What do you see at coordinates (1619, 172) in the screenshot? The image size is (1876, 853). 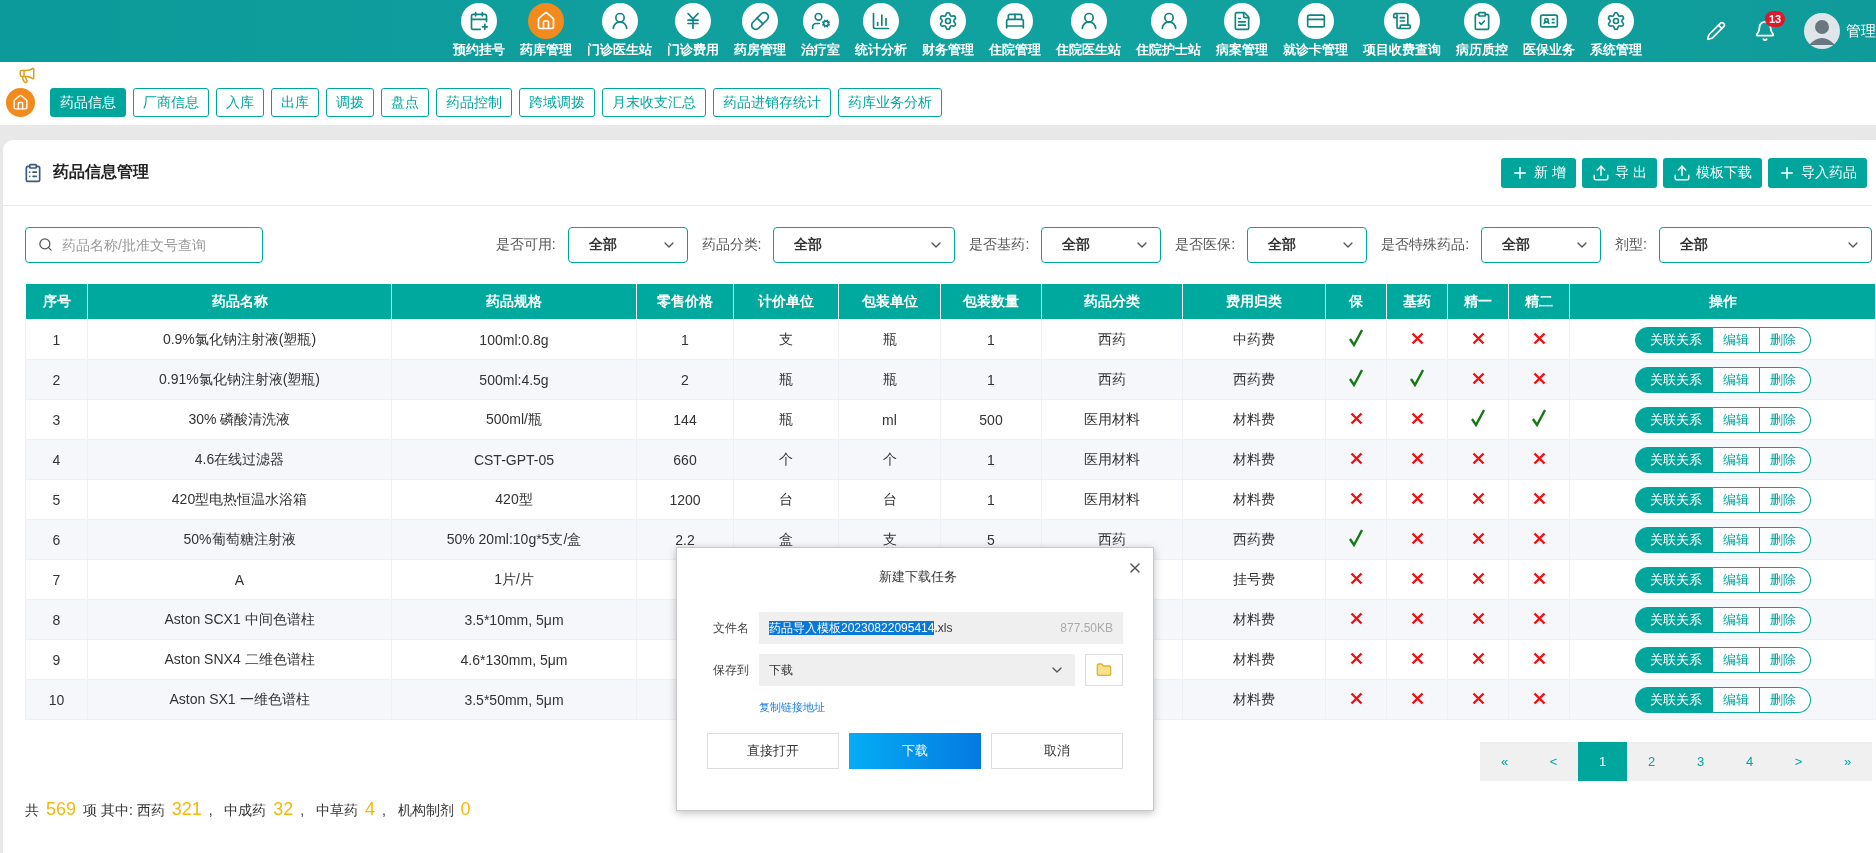 I see `toolbar-button: 导 出` at bounding box center [1619, 172].